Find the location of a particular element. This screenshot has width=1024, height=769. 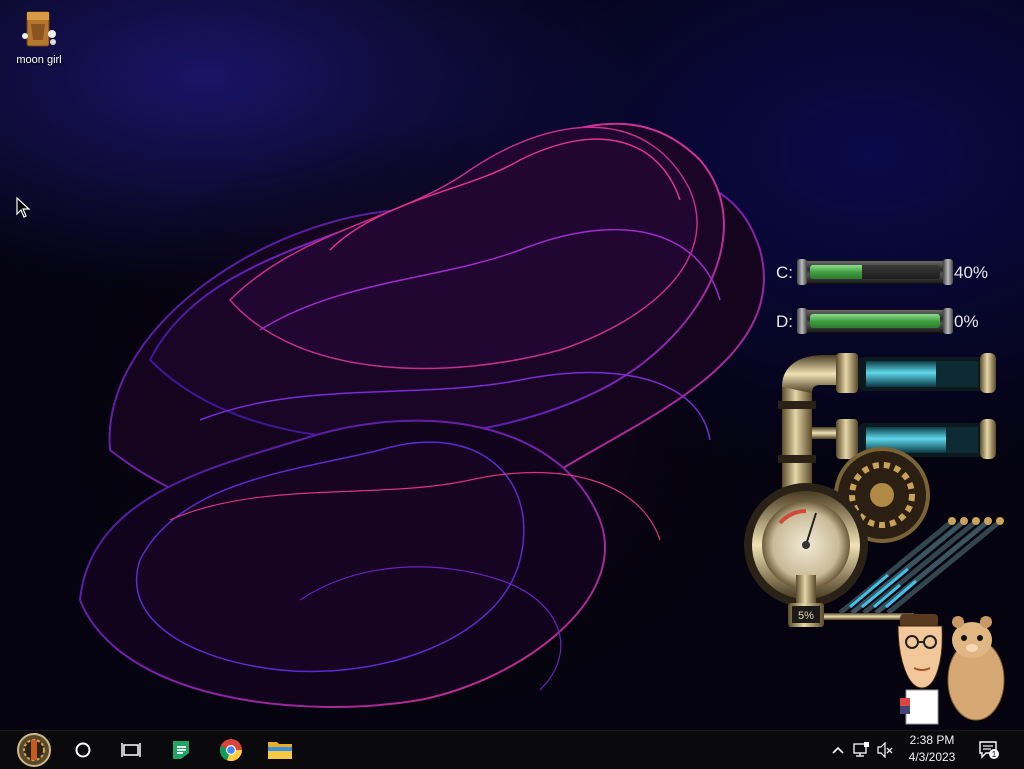

google-sheets-icon is located at coordinates (181, 750).